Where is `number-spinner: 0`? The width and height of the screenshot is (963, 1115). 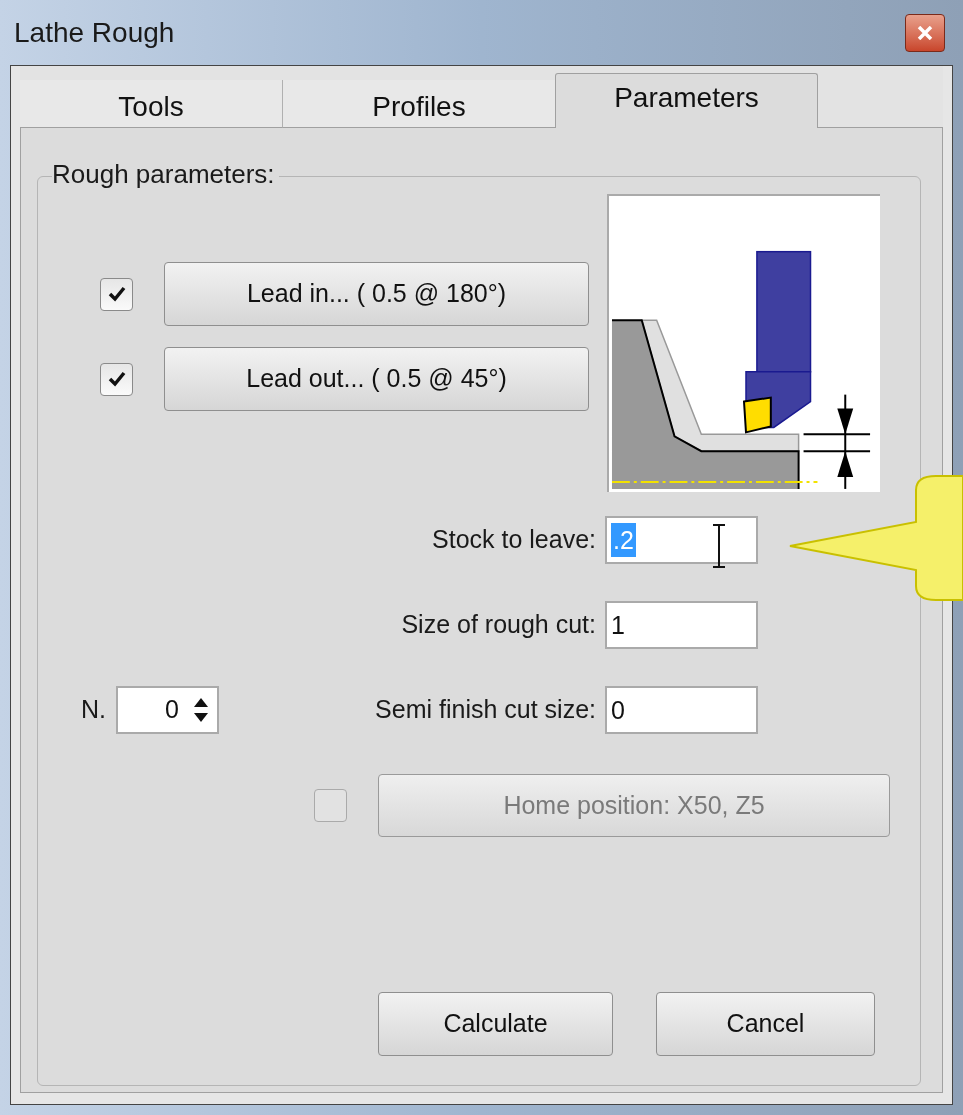 number-spinner: 0 is located at coordinates (167, 710).